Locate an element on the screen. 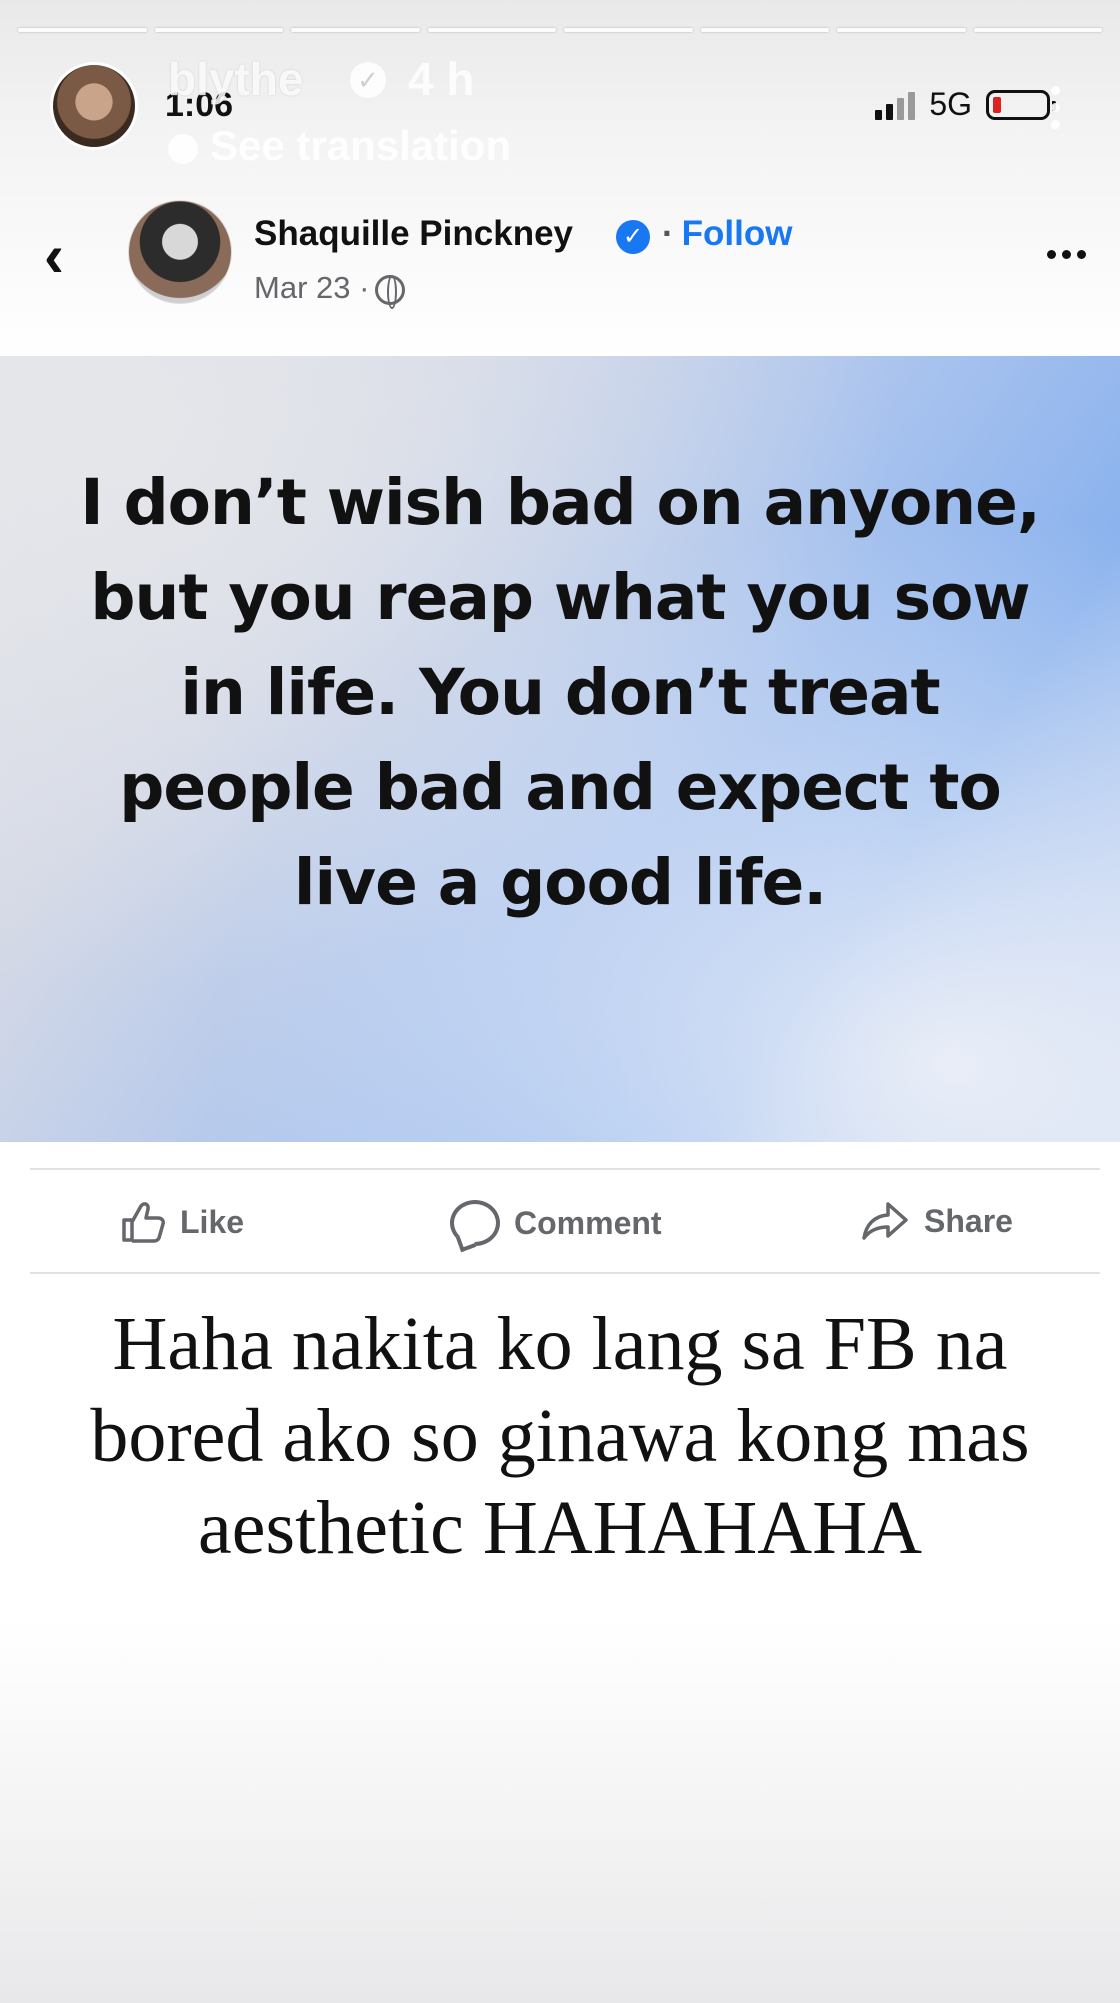 This screenshot has width=1120, height=2003. post-date: Mar 23 · is located at coordinates (330, 289).